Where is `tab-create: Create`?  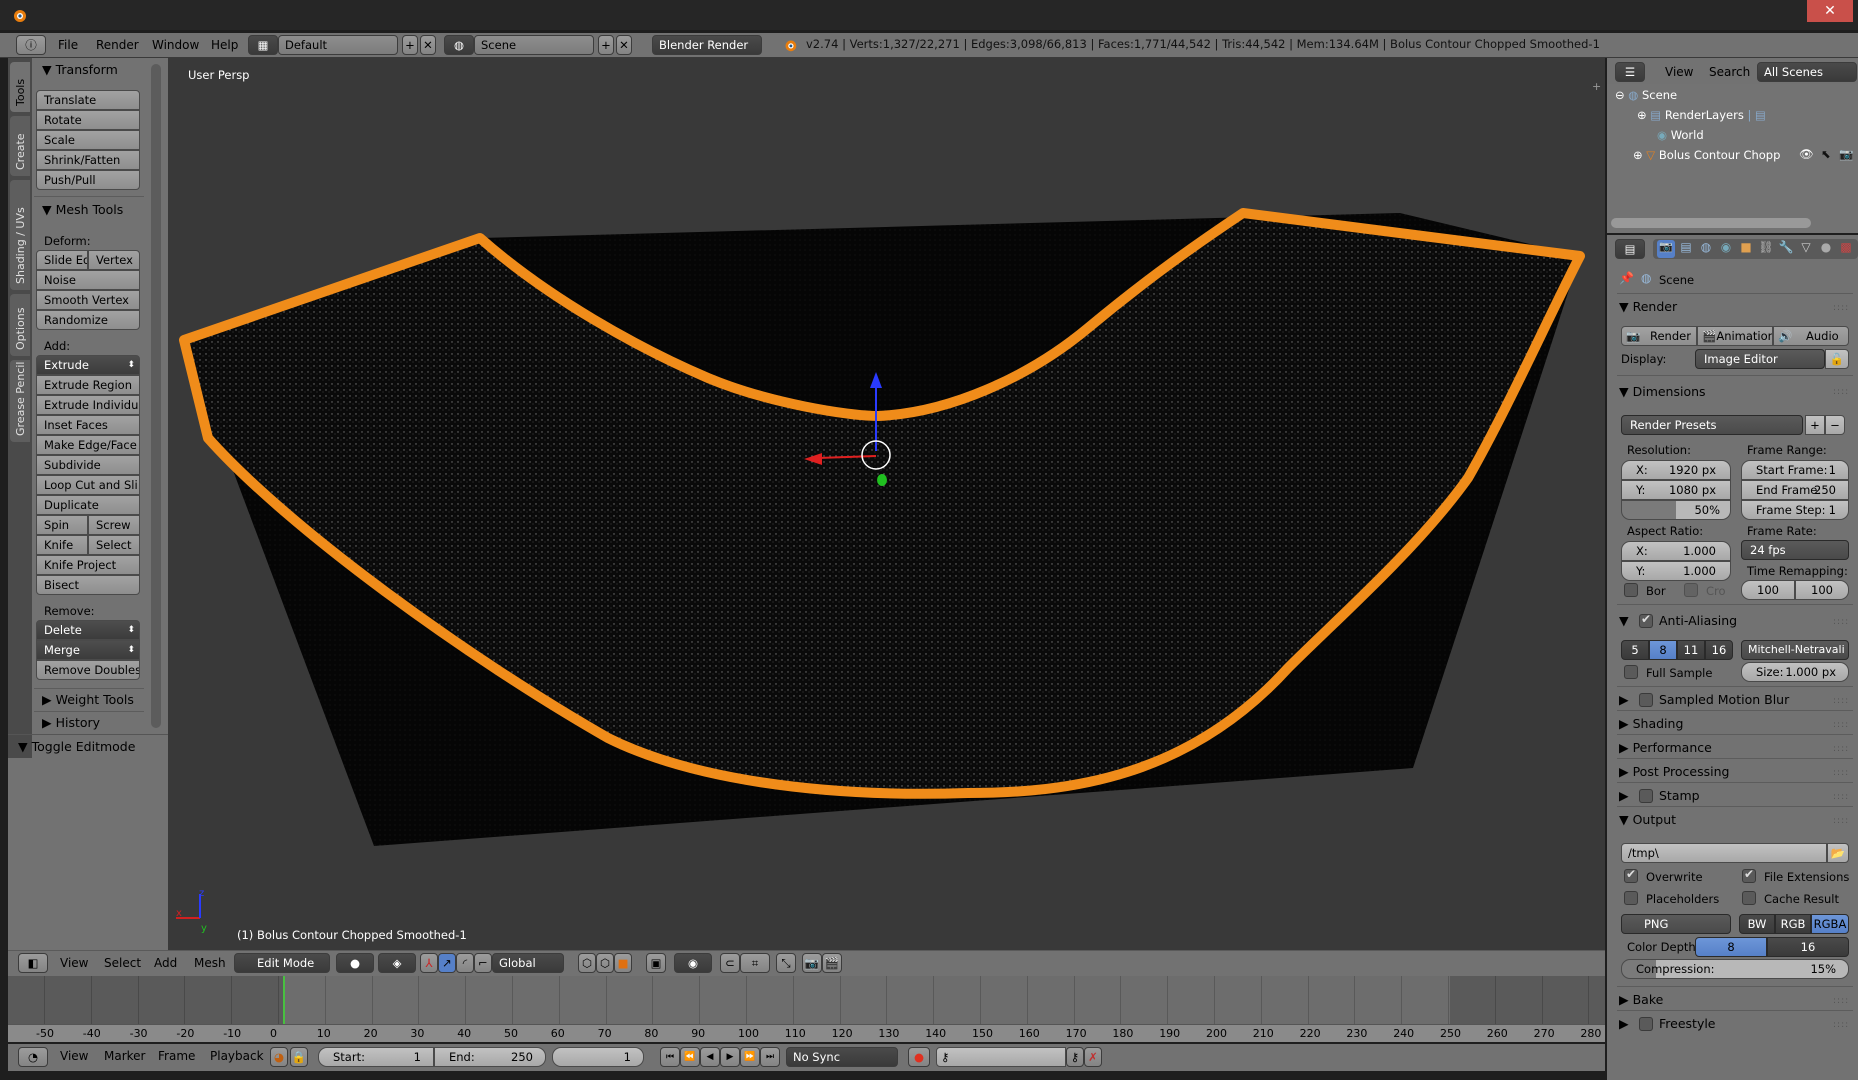 tab-create: Create is located at coordinates (20, 146).